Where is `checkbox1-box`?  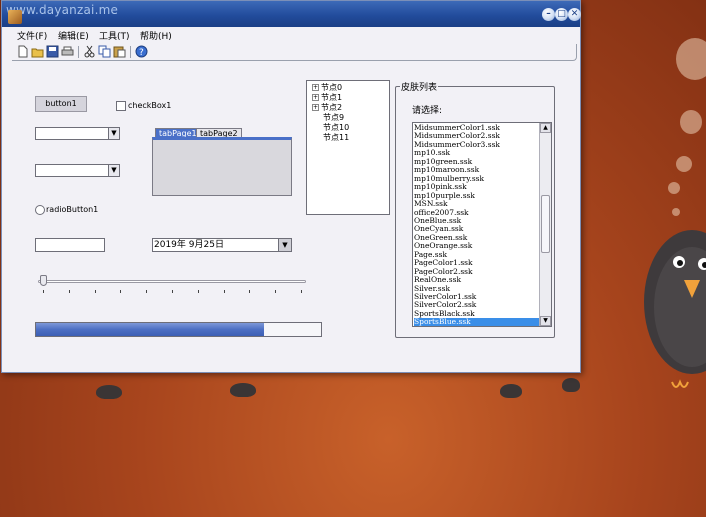 checkbox1-box is located at coordinates (121, 106).